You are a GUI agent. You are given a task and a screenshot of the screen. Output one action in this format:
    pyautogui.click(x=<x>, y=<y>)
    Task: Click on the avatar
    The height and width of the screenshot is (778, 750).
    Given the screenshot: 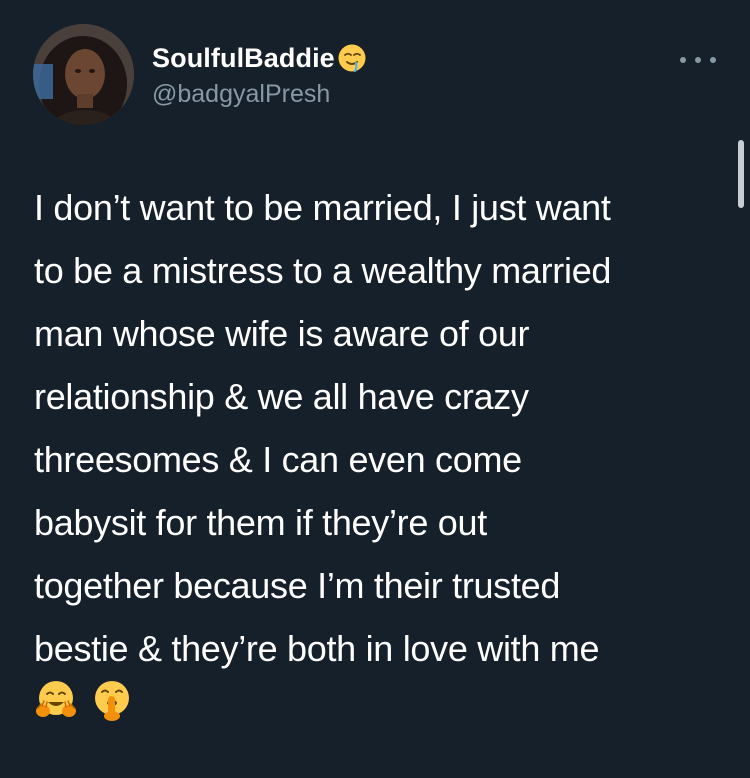 What is the action you would take?
    pyautogui.click(x=83, y=74)
    